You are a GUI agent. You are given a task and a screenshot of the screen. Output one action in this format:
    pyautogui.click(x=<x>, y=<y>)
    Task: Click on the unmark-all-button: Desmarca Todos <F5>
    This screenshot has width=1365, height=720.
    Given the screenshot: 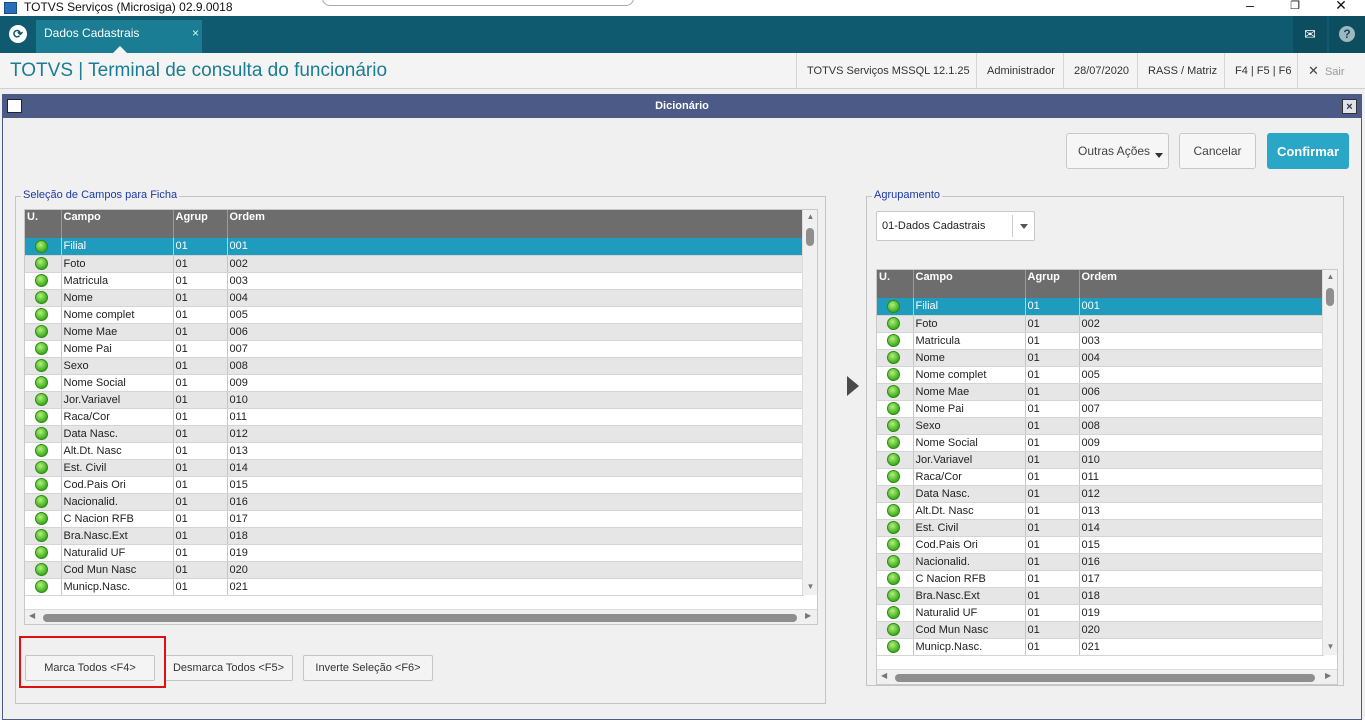 What is the action you would take?
    pyautogui.click(x=228, y=668)
    